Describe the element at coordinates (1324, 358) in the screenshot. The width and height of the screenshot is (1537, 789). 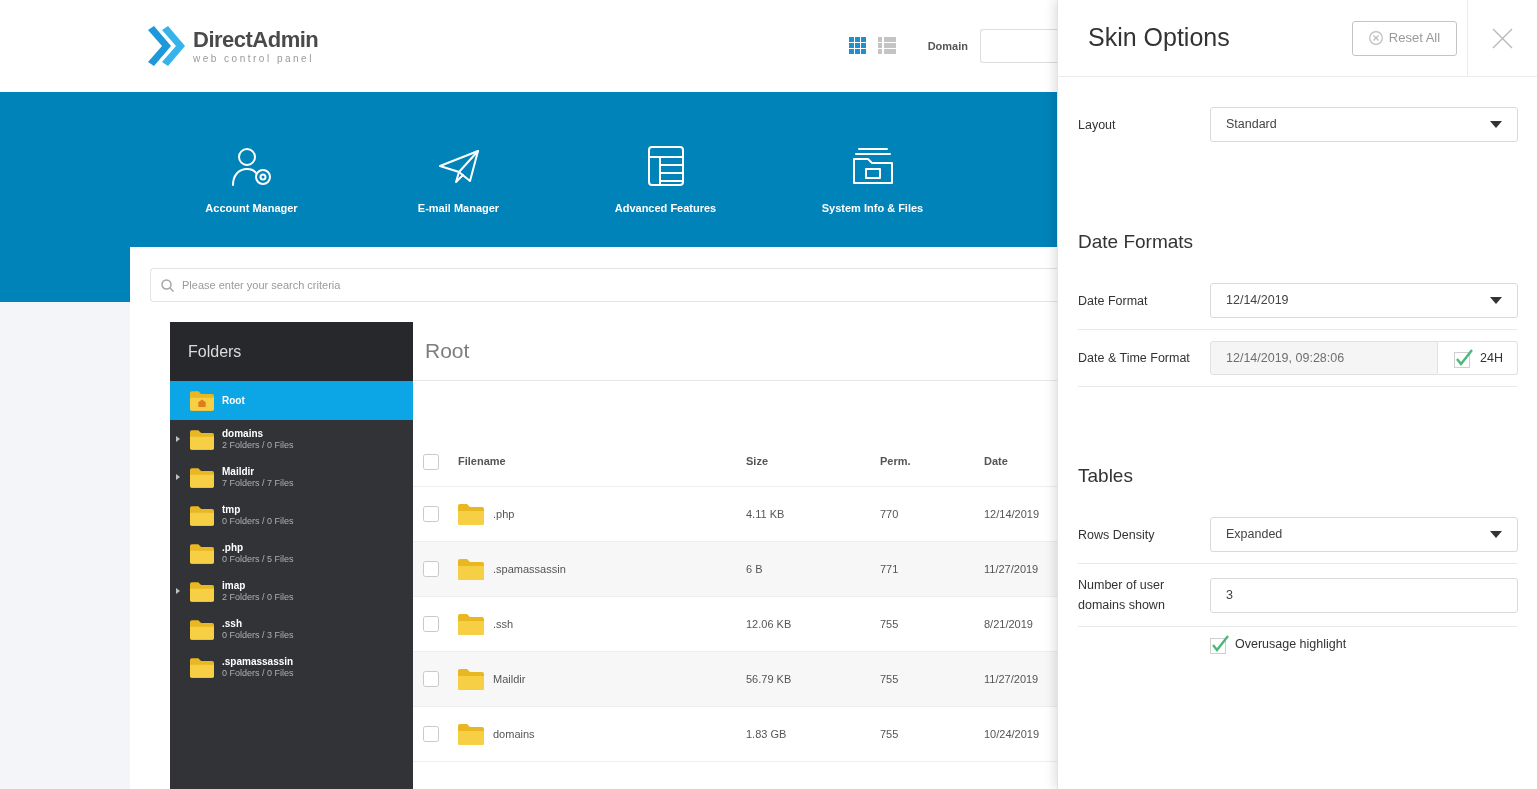
I see `datetime-input: 12/14/2019, 09:28:06` at that location.